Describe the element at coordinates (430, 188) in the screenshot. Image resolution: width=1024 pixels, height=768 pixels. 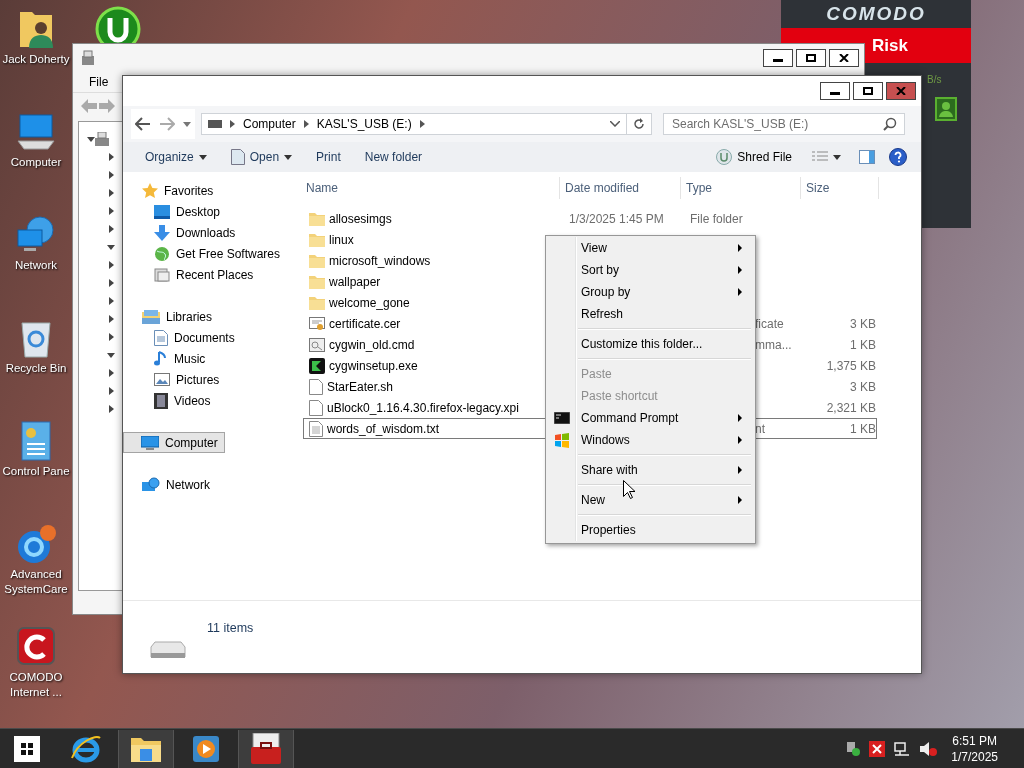
I see `column-header: Name` at that location.